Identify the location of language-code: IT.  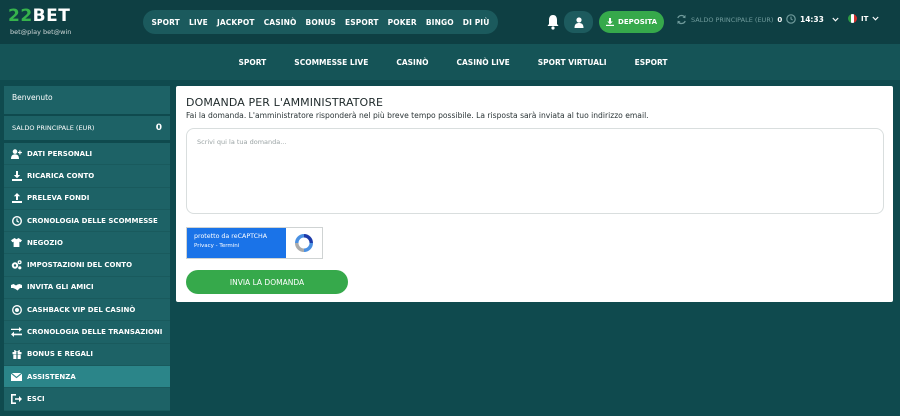
(865, 18).